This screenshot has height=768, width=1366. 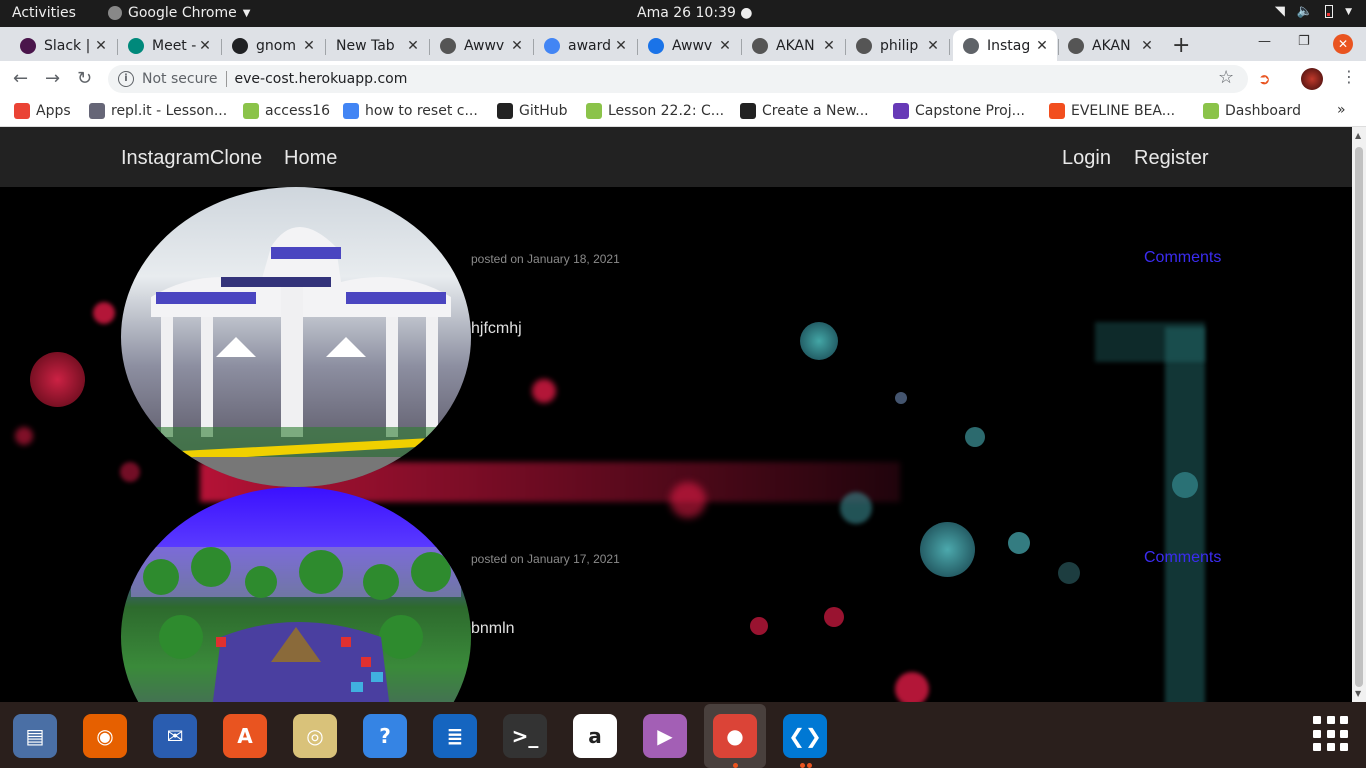 I want to click on close-window-button: ✕, so click(x=1343, y=44).